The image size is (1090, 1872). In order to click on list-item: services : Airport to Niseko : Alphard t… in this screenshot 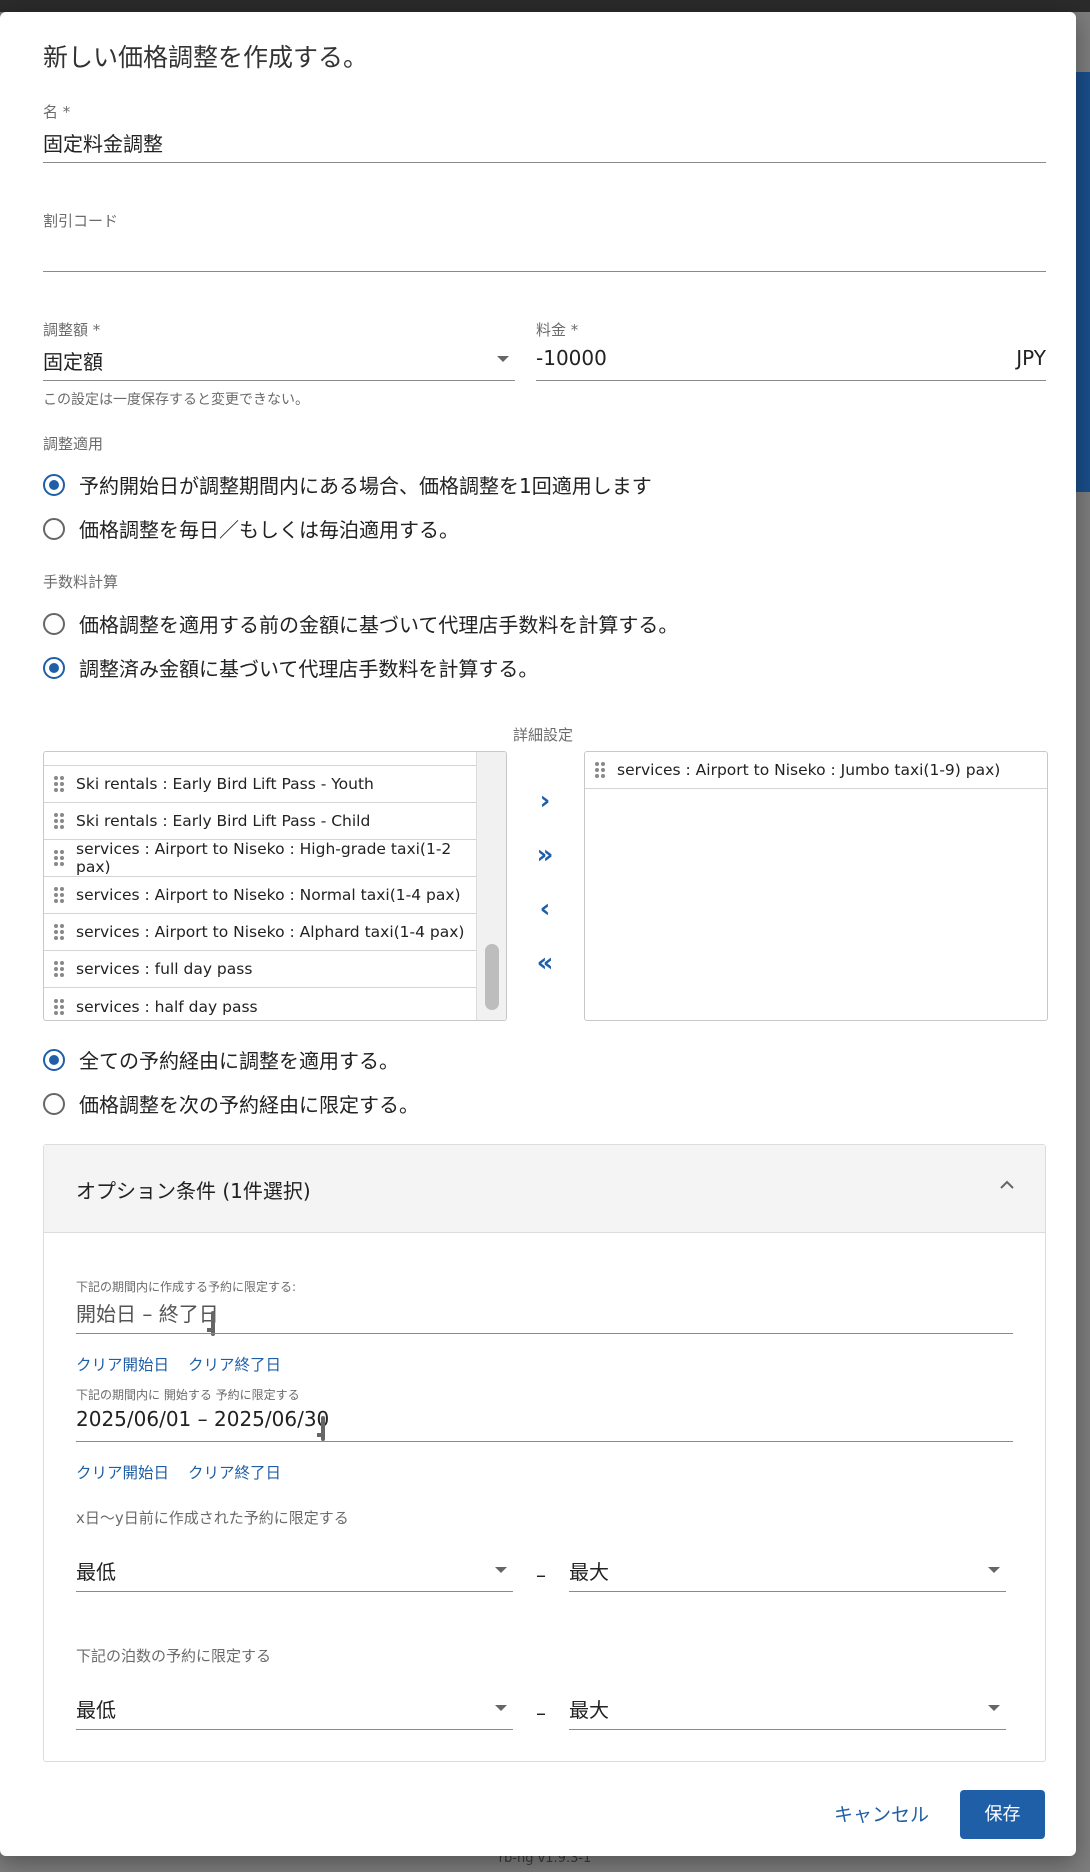, I will do `click(260, 932)`.